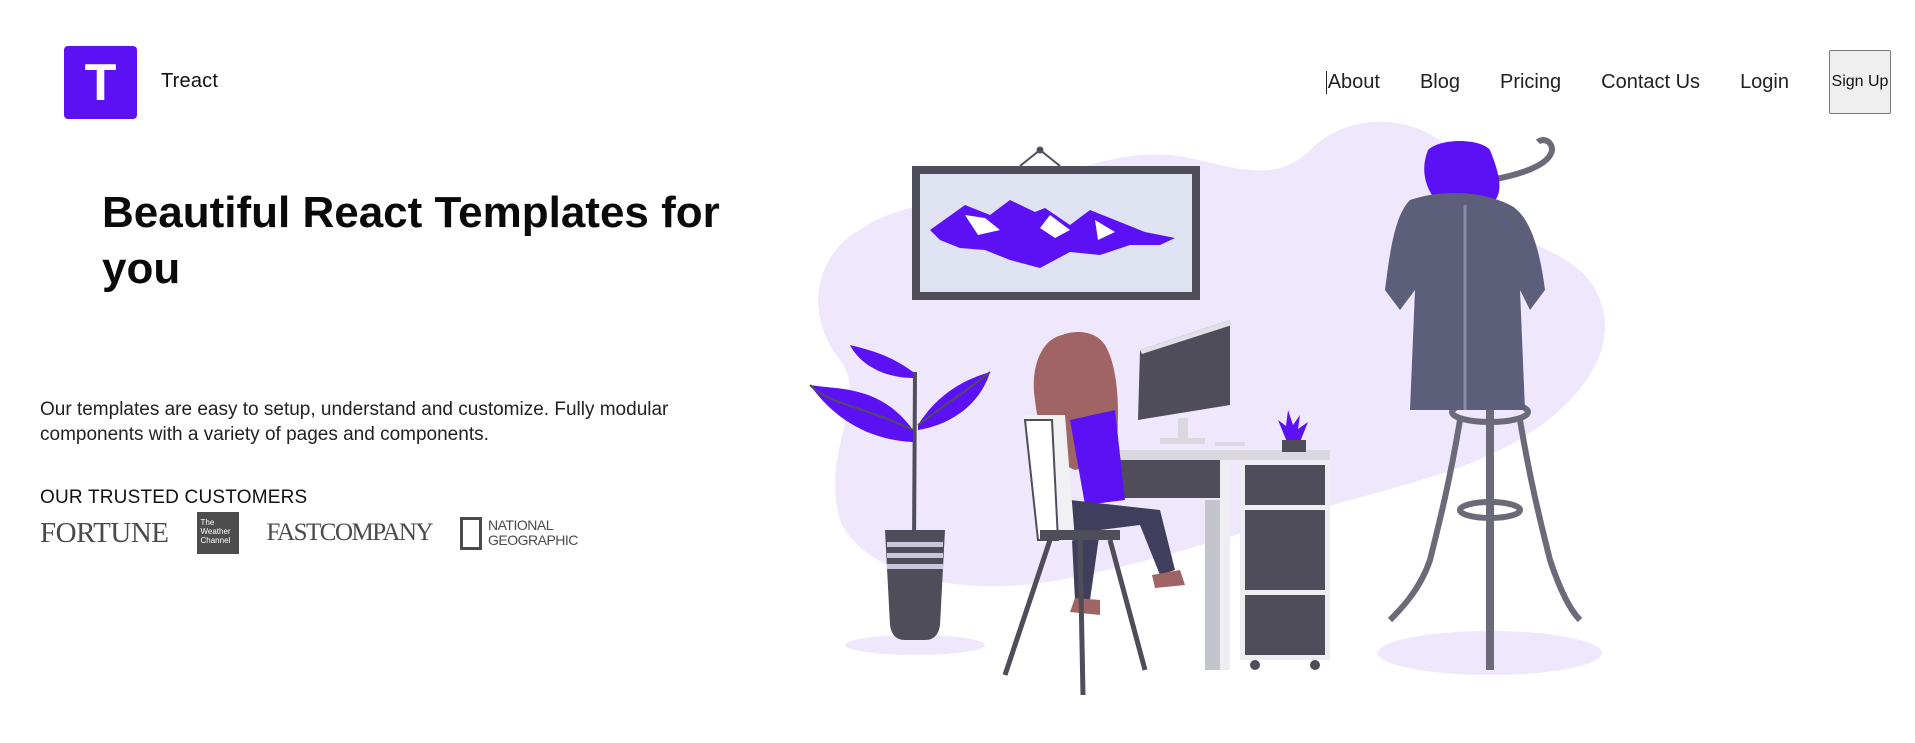  What do you see at coordinates (520, 525) in the screenshot?
I see `natgeo-line: NATIONAL` at bounding box center [520, 525].